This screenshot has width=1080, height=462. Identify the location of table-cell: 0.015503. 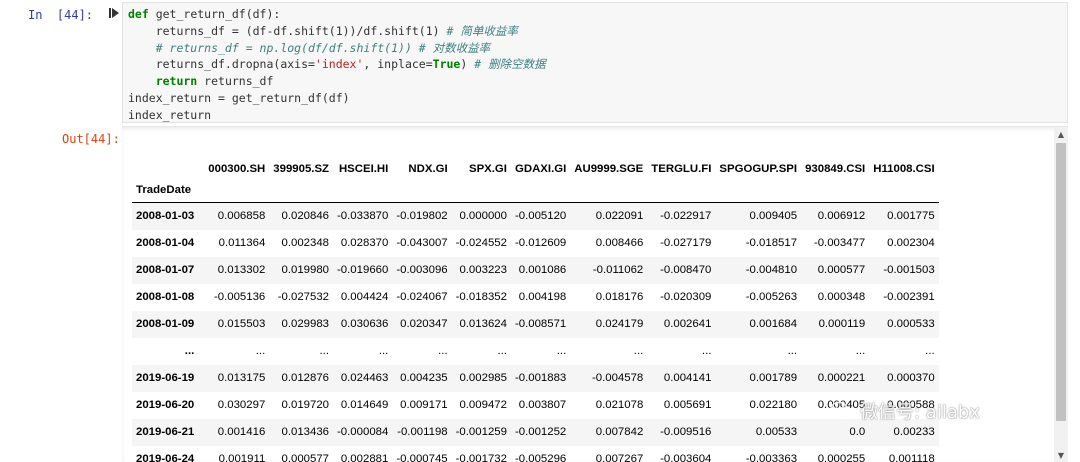
(236, 324).